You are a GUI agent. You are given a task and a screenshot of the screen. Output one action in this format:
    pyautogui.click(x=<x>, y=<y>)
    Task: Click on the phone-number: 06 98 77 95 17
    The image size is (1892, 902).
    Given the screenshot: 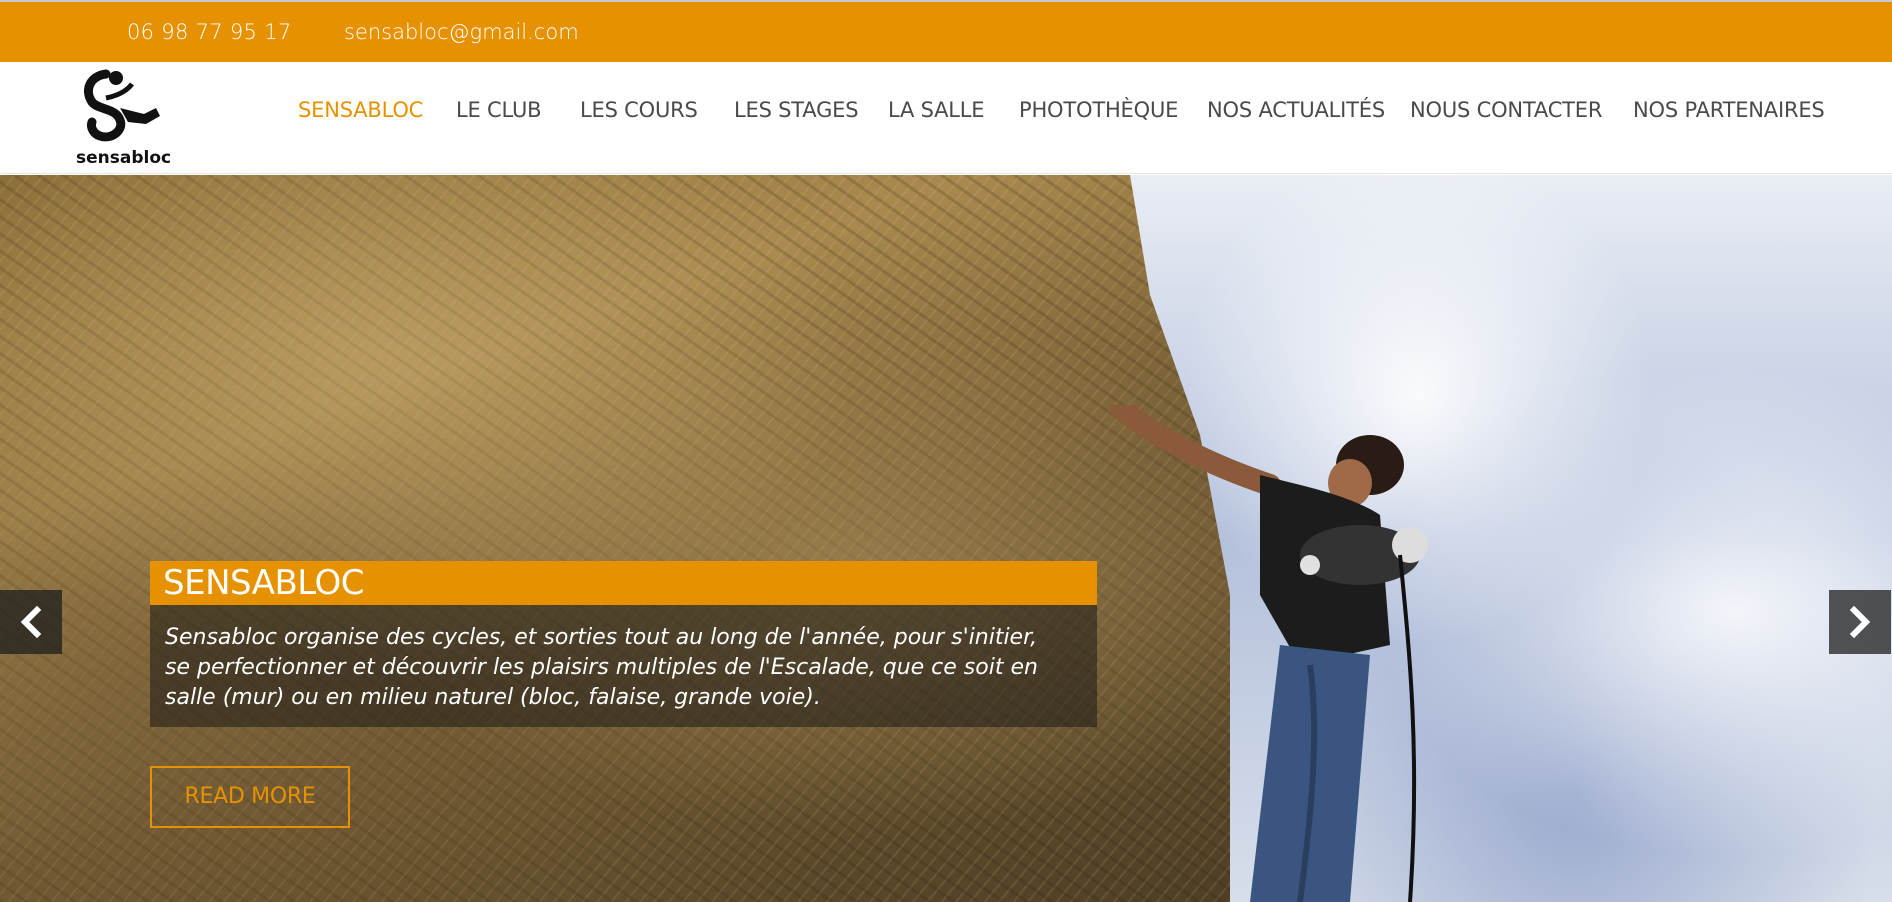 What is the action you would take?
    pyautogui.click(x=209, y=32)
    